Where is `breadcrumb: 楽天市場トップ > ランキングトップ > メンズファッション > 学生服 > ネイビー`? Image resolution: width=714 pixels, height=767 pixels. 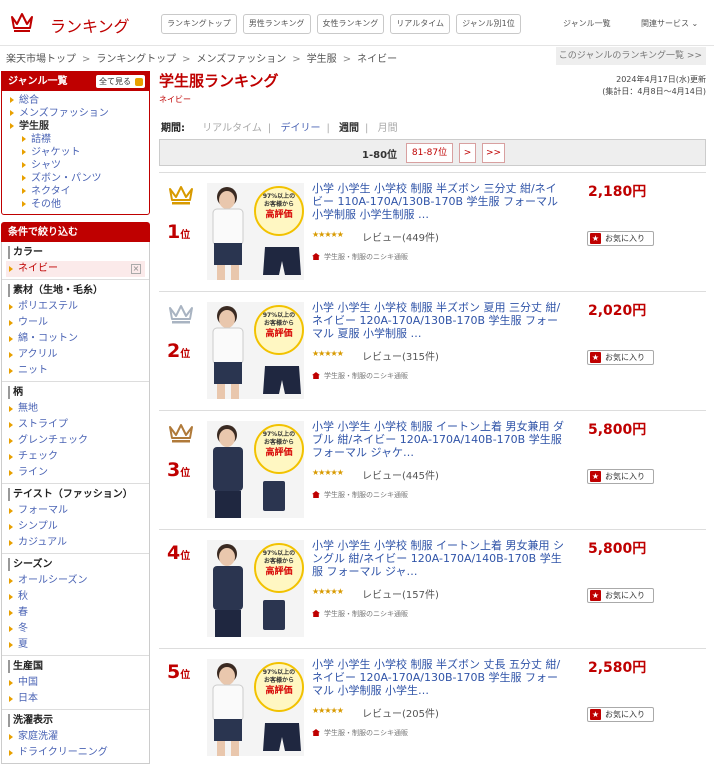 breadcrumb: 楽天市場トップ > ランキングトップ > メンズファッション > 学生服 > ネイビー is located at coordinates (202, 59).